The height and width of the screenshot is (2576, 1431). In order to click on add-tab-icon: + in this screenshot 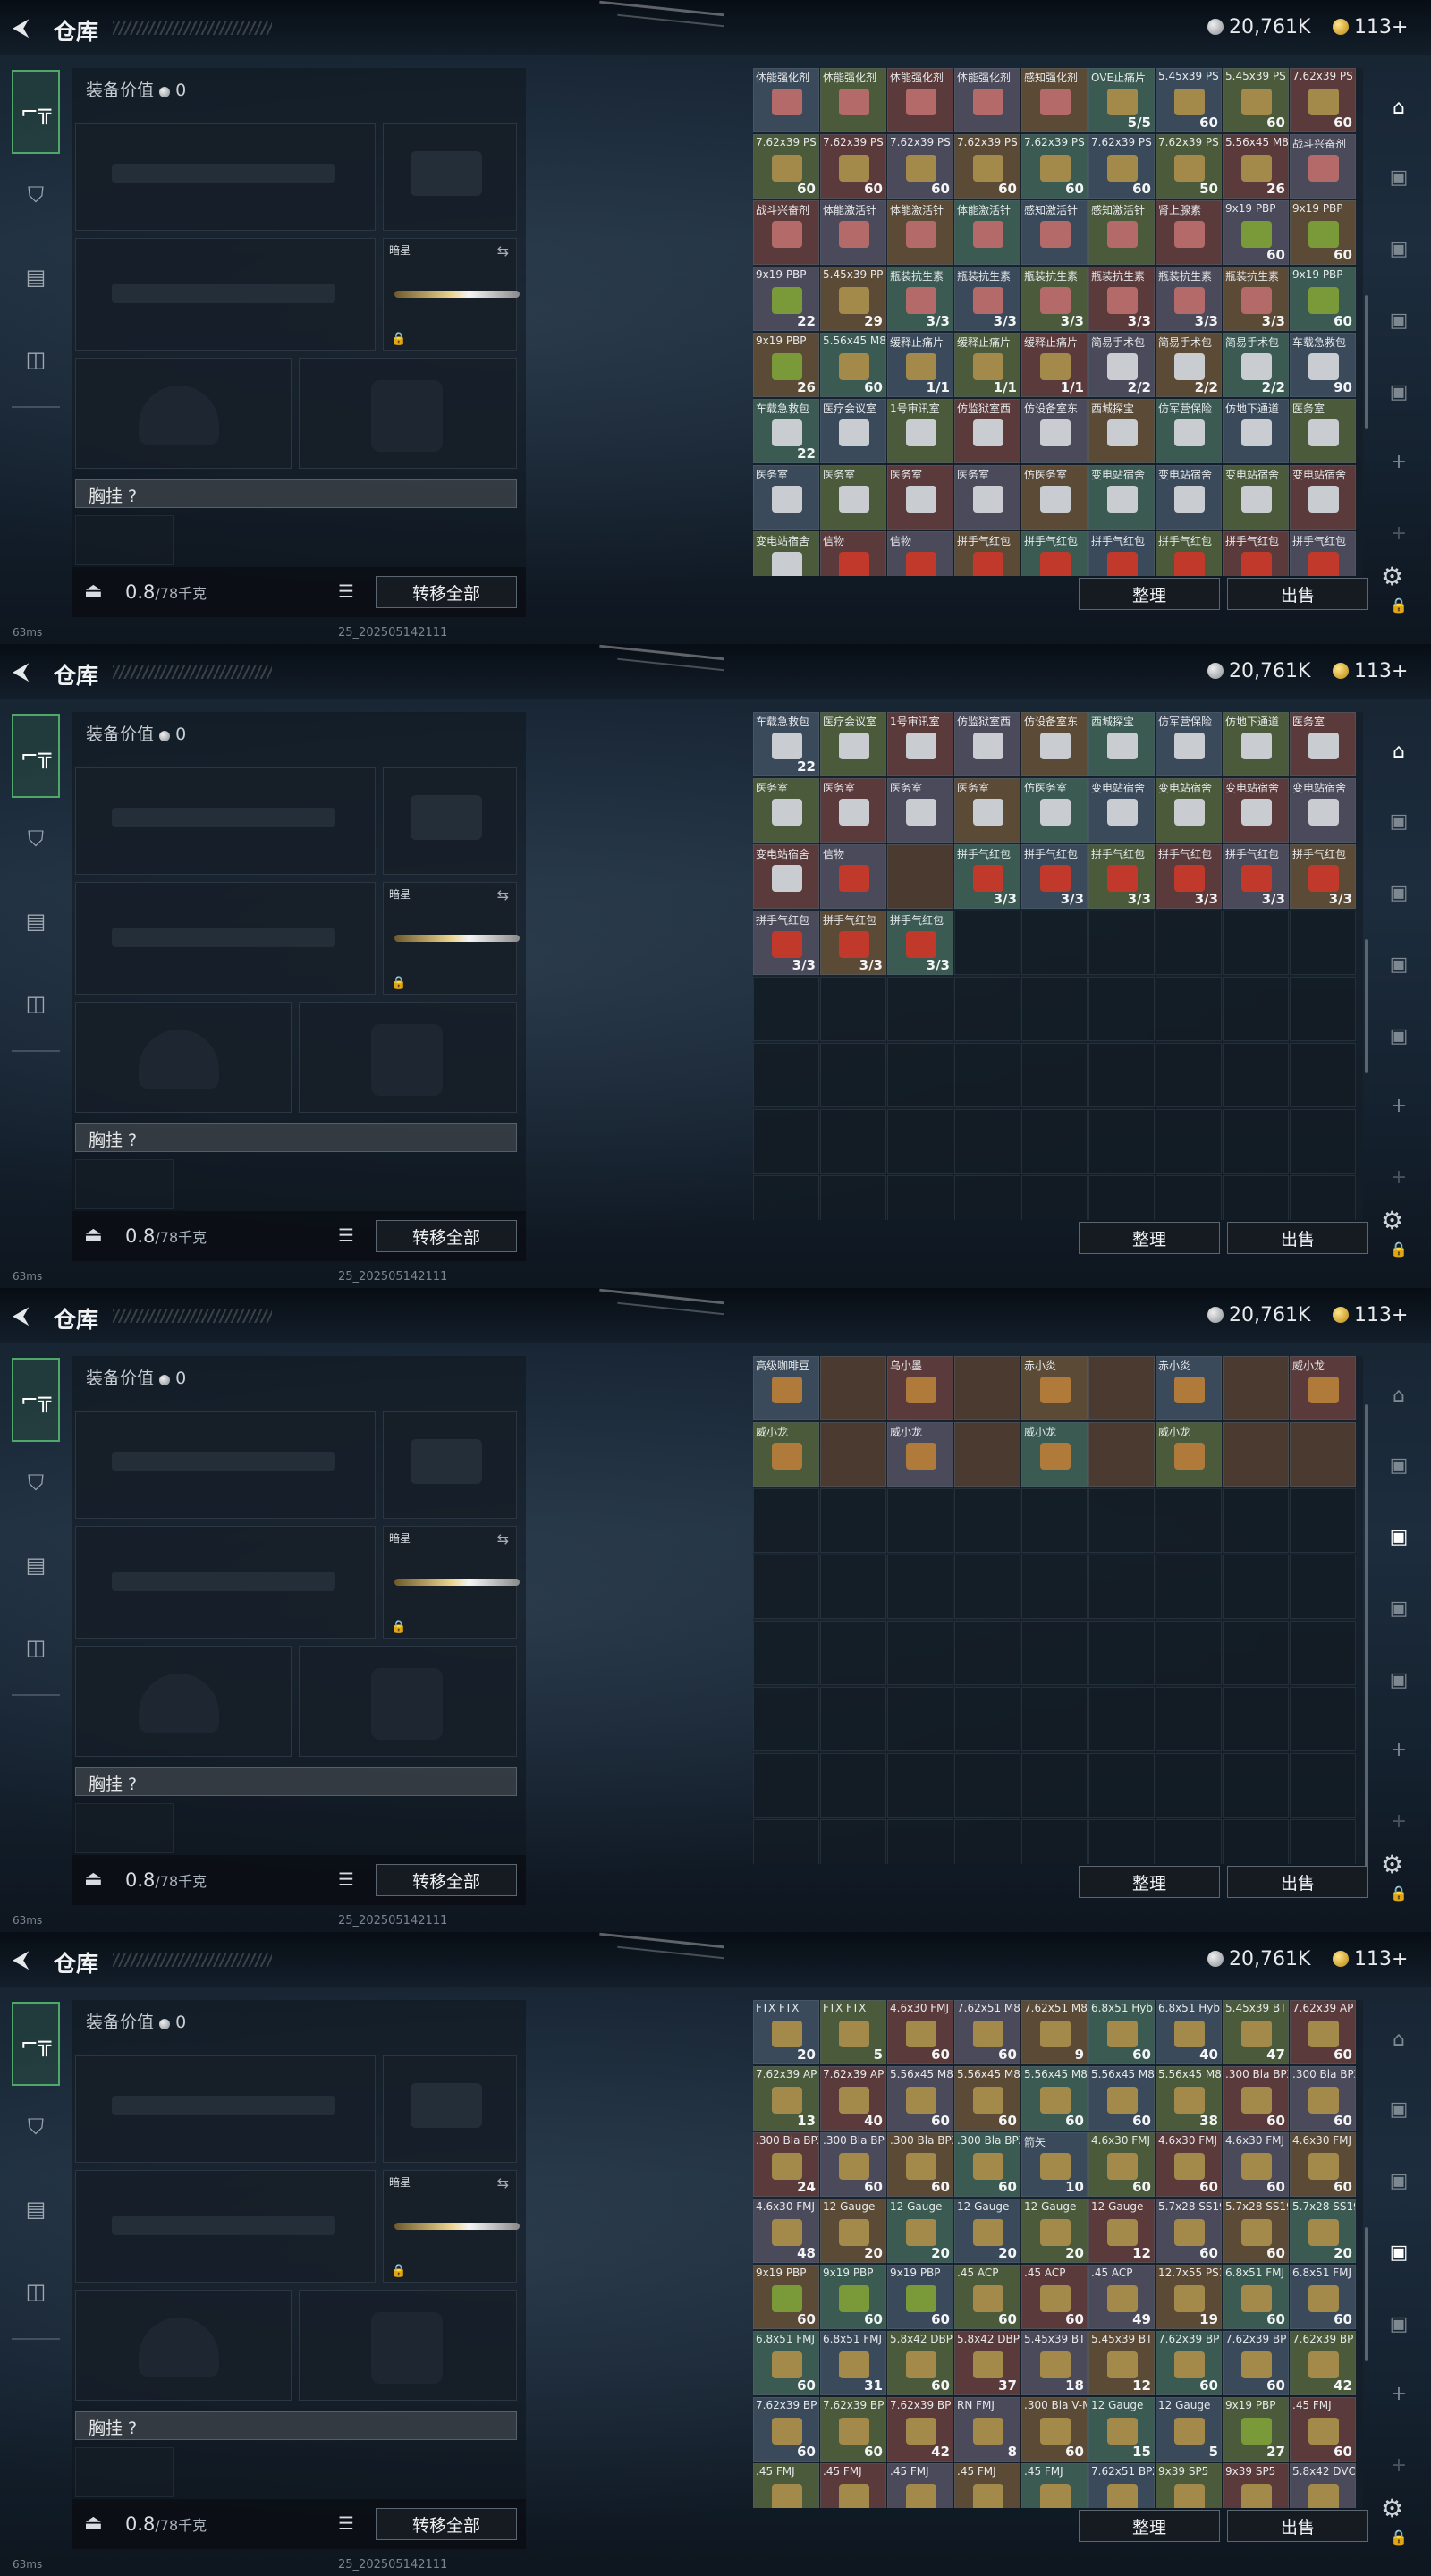, I will do `click(1399, 2465)`.